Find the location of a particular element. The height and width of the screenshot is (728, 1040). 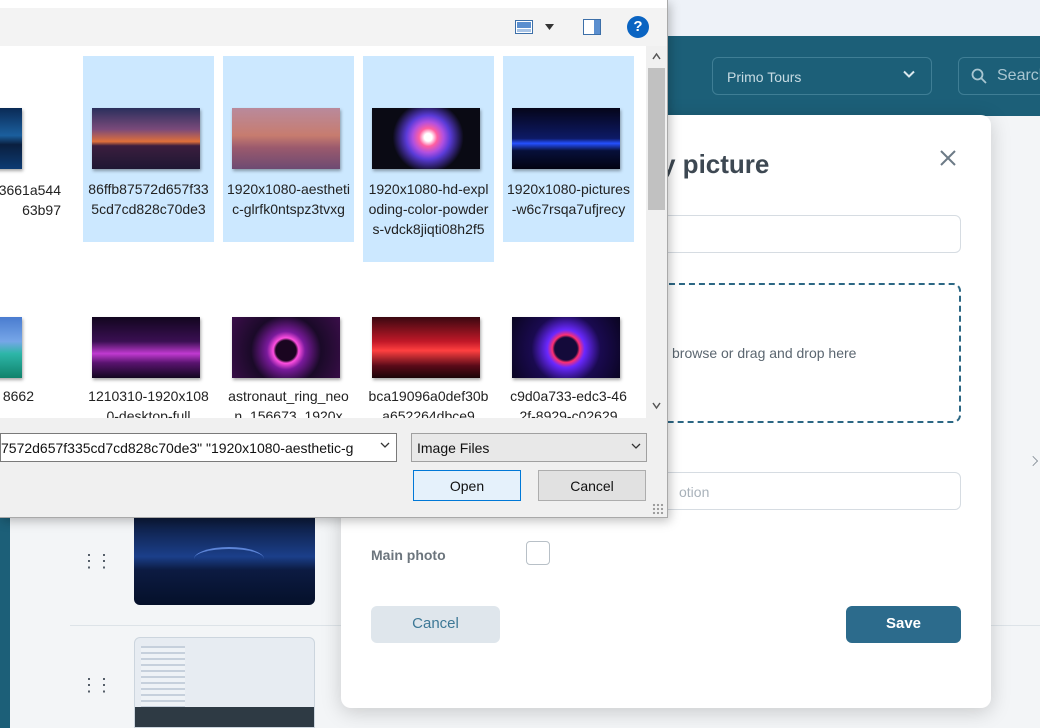

search-placeholder: Search is located at coordinates (1018, 75).